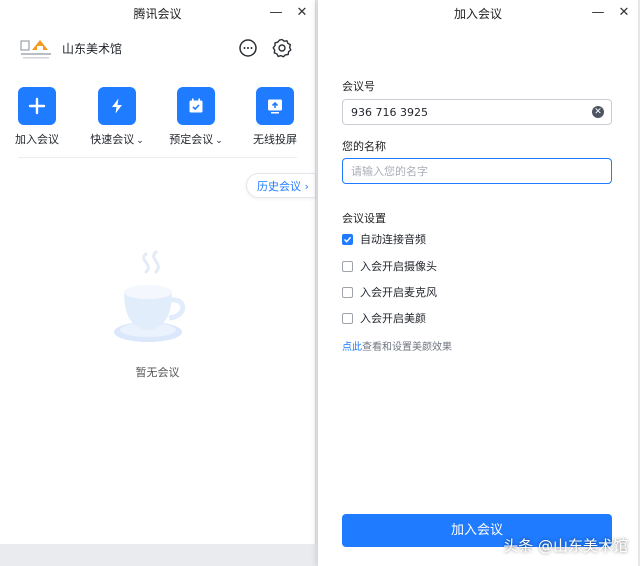  Describe the element at coordinates (282, 48) in the screenshot. I see `gear-icon` at that location.